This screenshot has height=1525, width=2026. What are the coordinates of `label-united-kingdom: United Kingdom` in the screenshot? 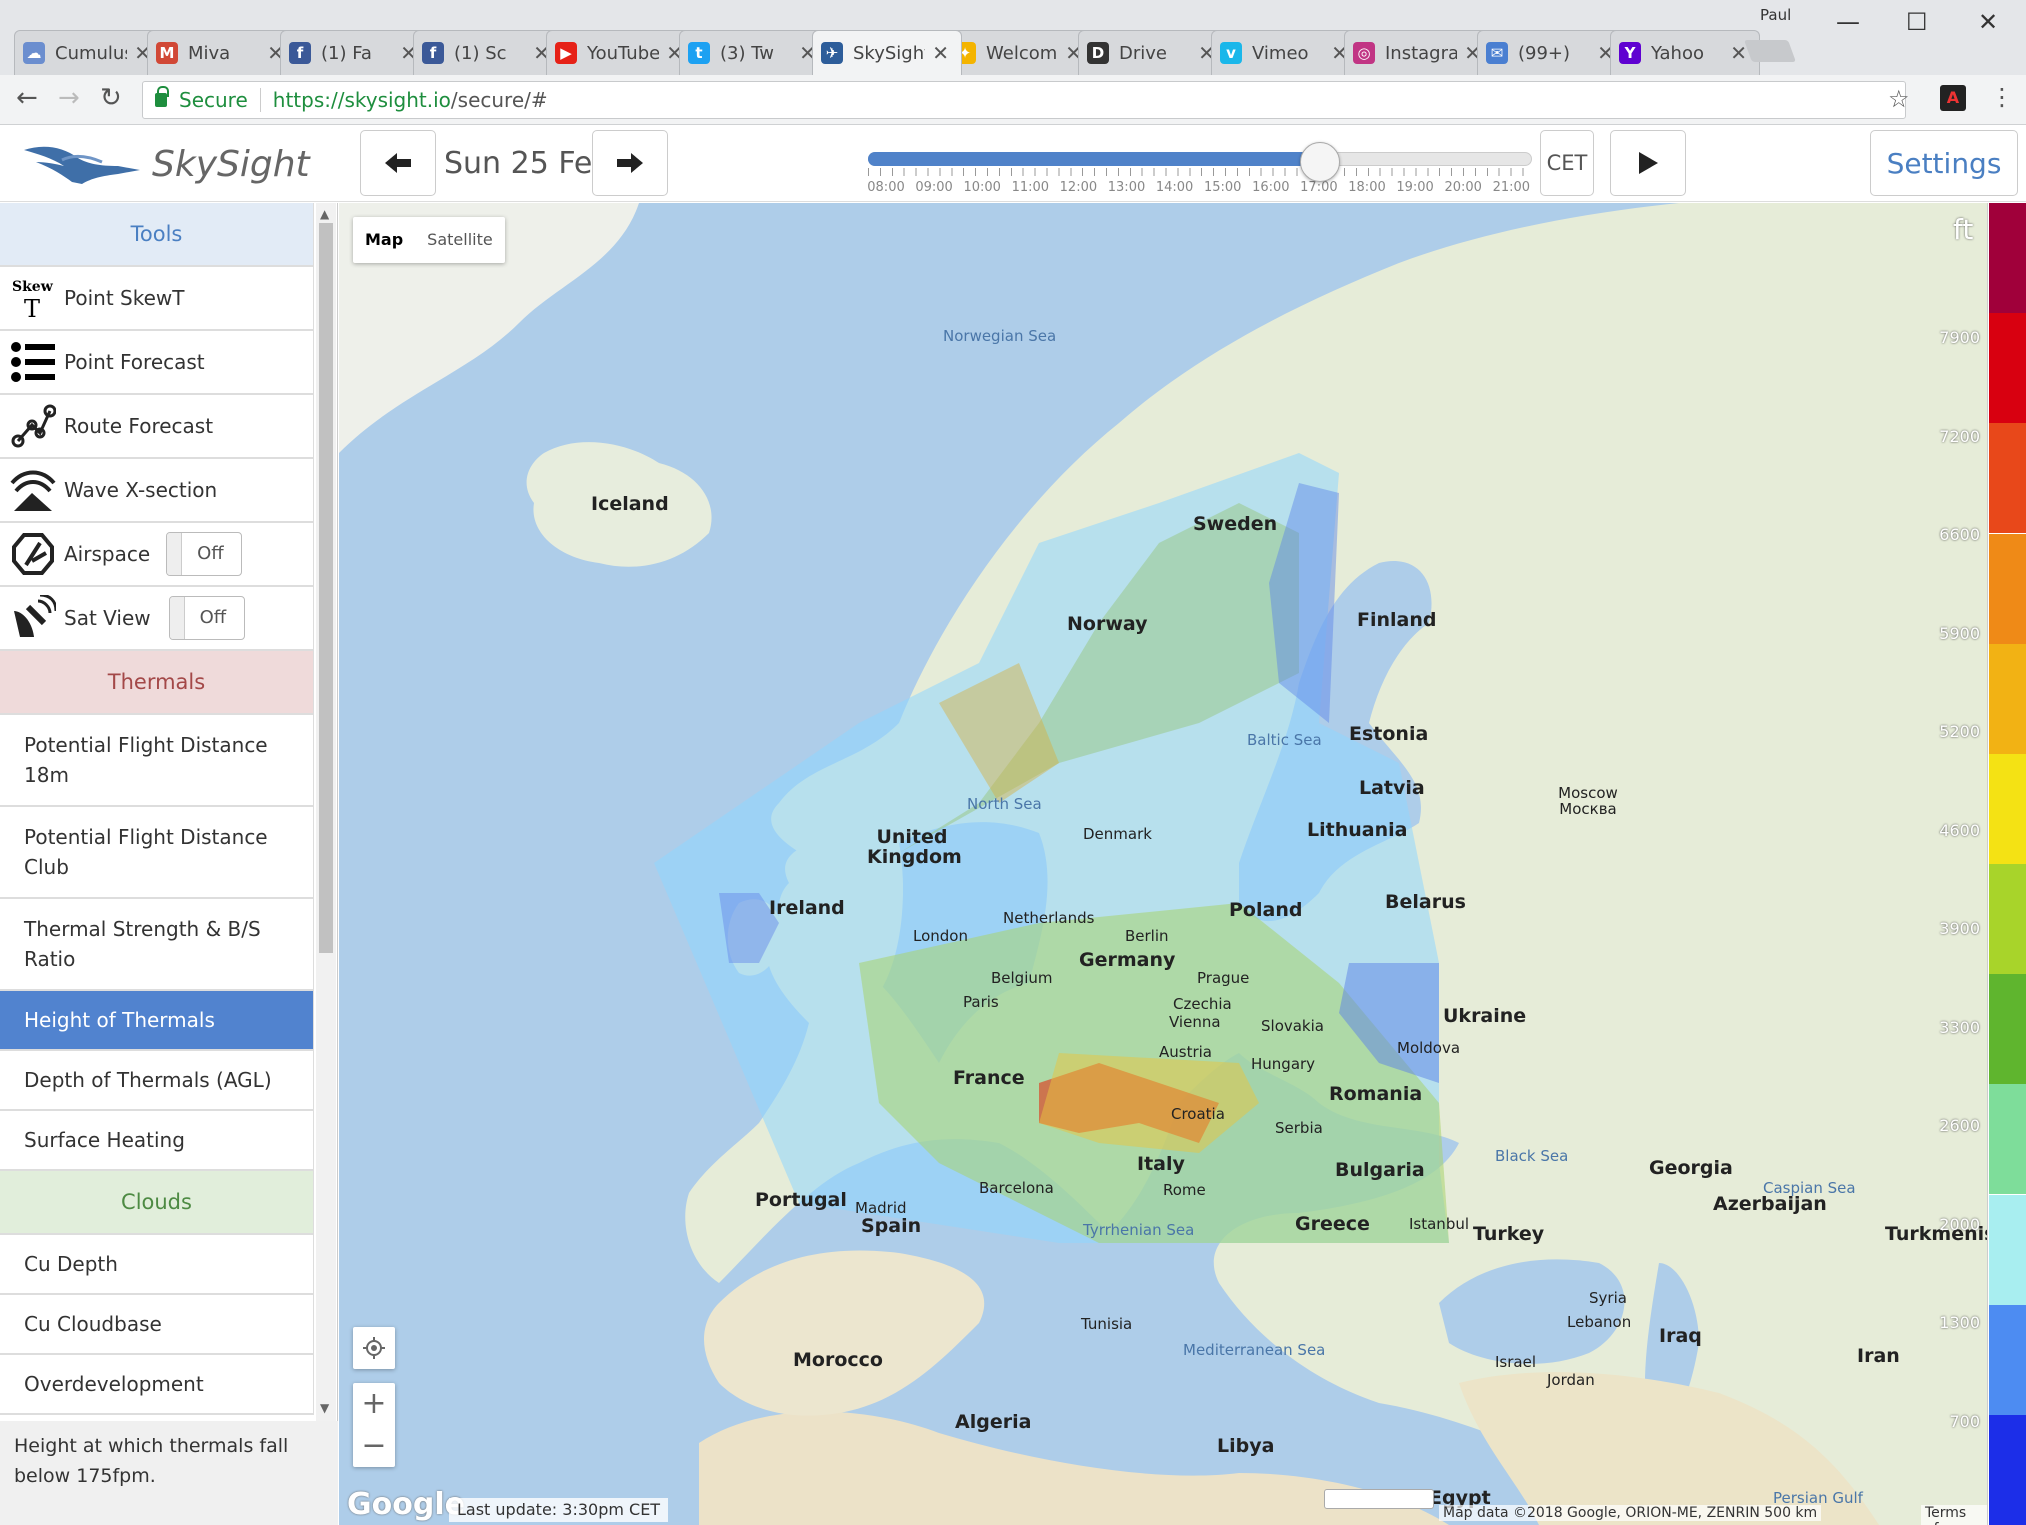 It's located at (914, 847).